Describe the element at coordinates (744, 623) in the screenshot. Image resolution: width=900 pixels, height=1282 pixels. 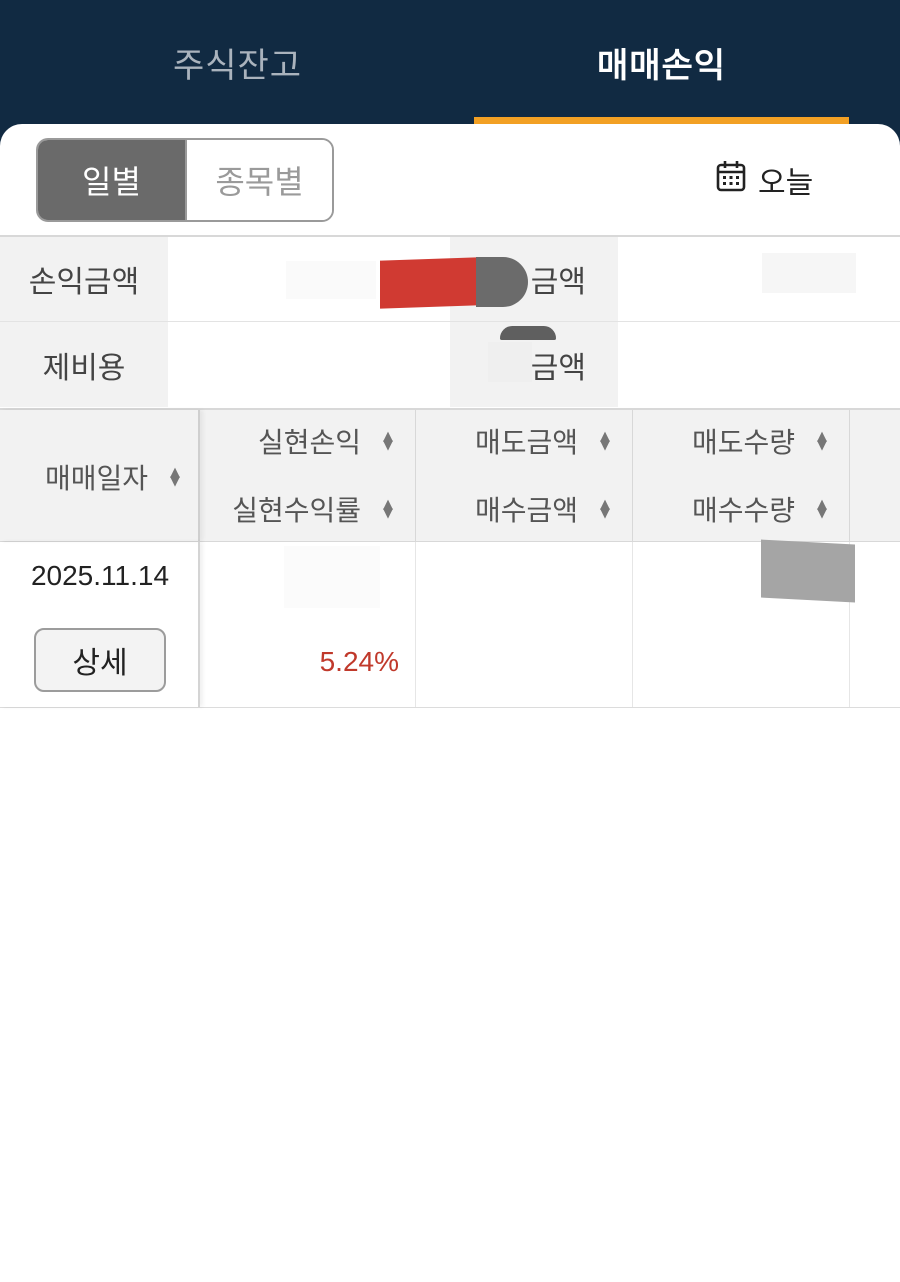
I see `row-qty-cell` at that location.